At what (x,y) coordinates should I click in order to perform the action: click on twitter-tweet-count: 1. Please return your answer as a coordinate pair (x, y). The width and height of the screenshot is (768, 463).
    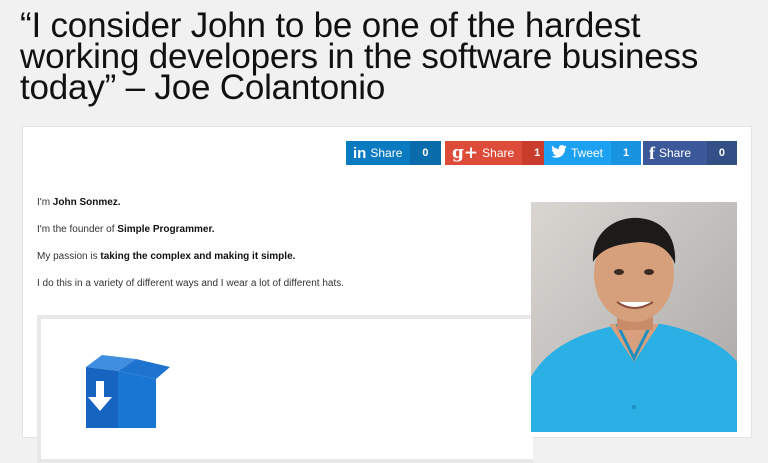
    Looking at the image, I should click on (626, 153).